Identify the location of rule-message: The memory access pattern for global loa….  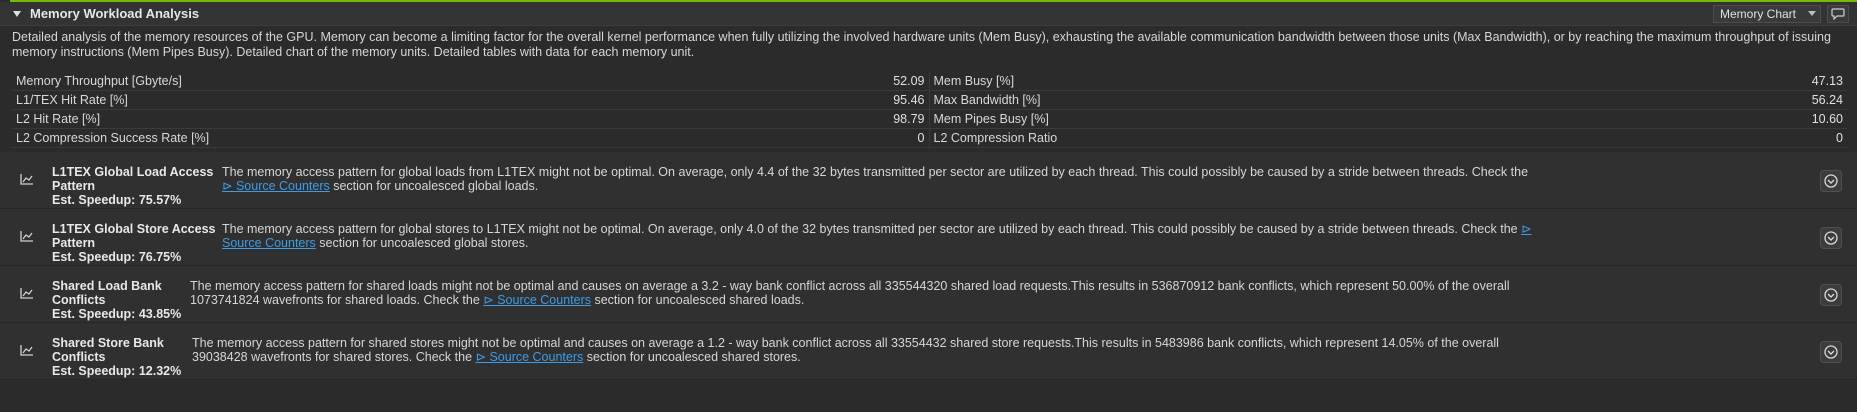
(879, 179).